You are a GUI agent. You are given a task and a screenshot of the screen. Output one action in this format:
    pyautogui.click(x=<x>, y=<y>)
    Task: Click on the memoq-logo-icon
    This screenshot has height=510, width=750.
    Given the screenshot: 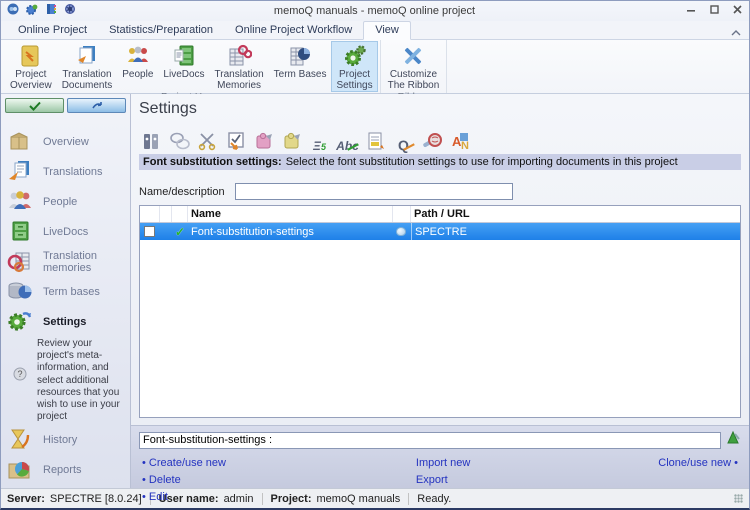 What is the action you would take?
    pyautogui.click(x=13, y=11)
    